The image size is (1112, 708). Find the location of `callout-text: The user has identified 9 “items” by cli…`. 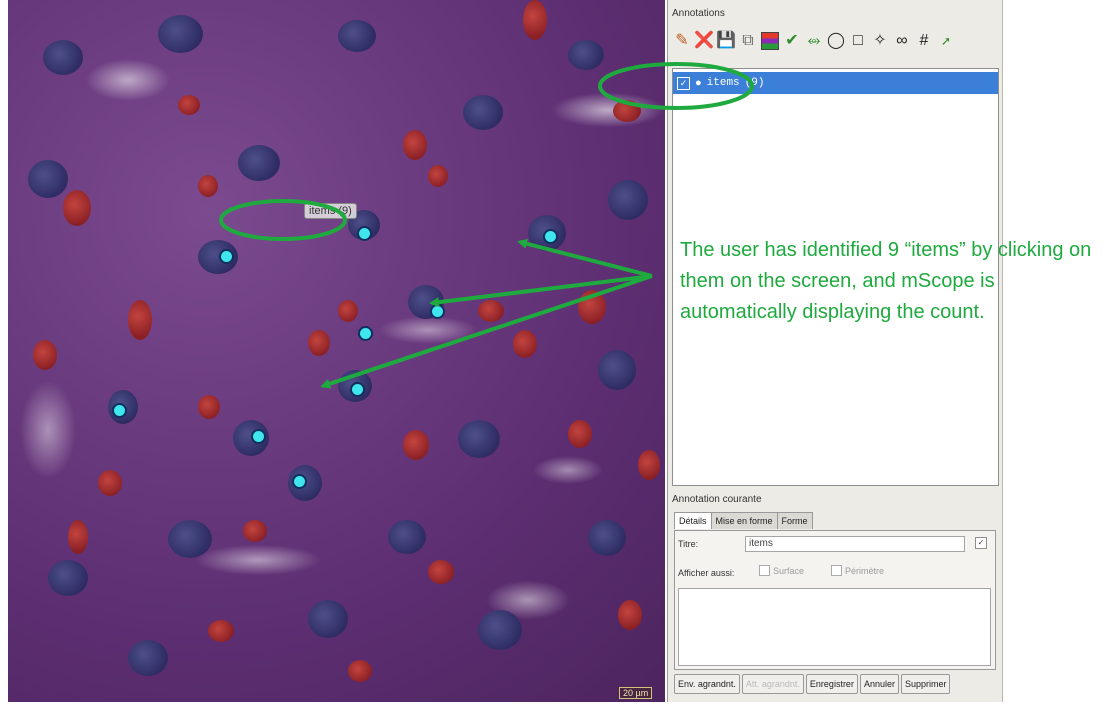

callout-text: The user has identified 9 “items” by cli… is located at coordinates (886, 281).